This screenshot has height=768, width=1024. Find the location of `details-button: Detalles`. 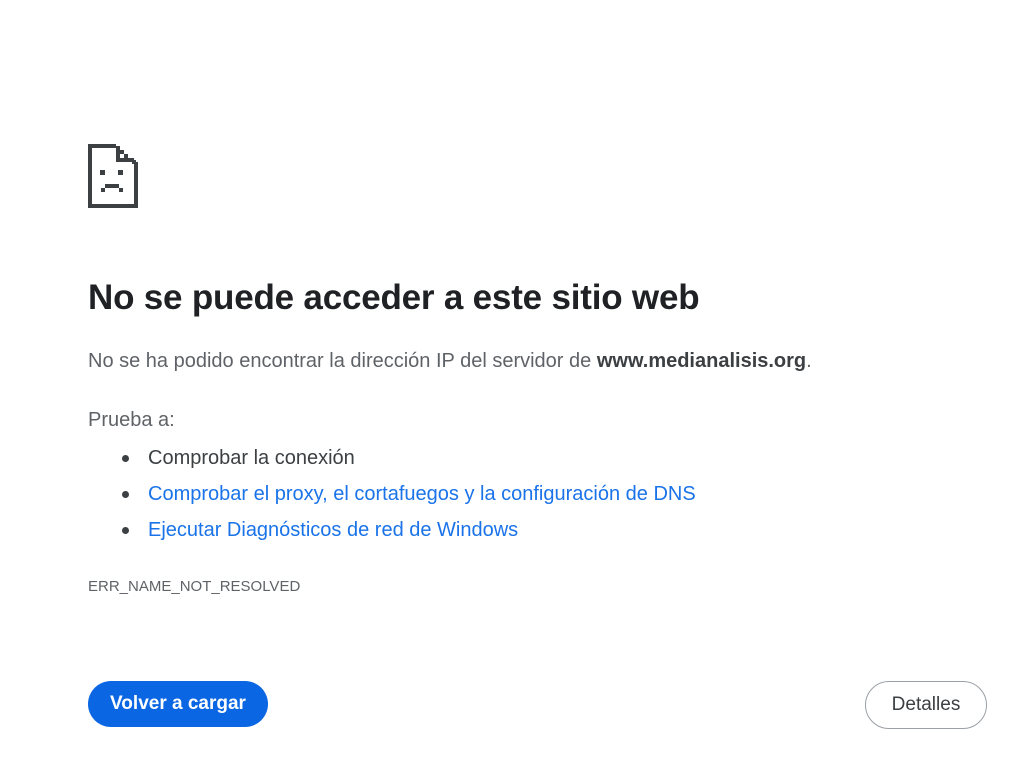

details-button: Detalles is located at coordinates (926, 705).